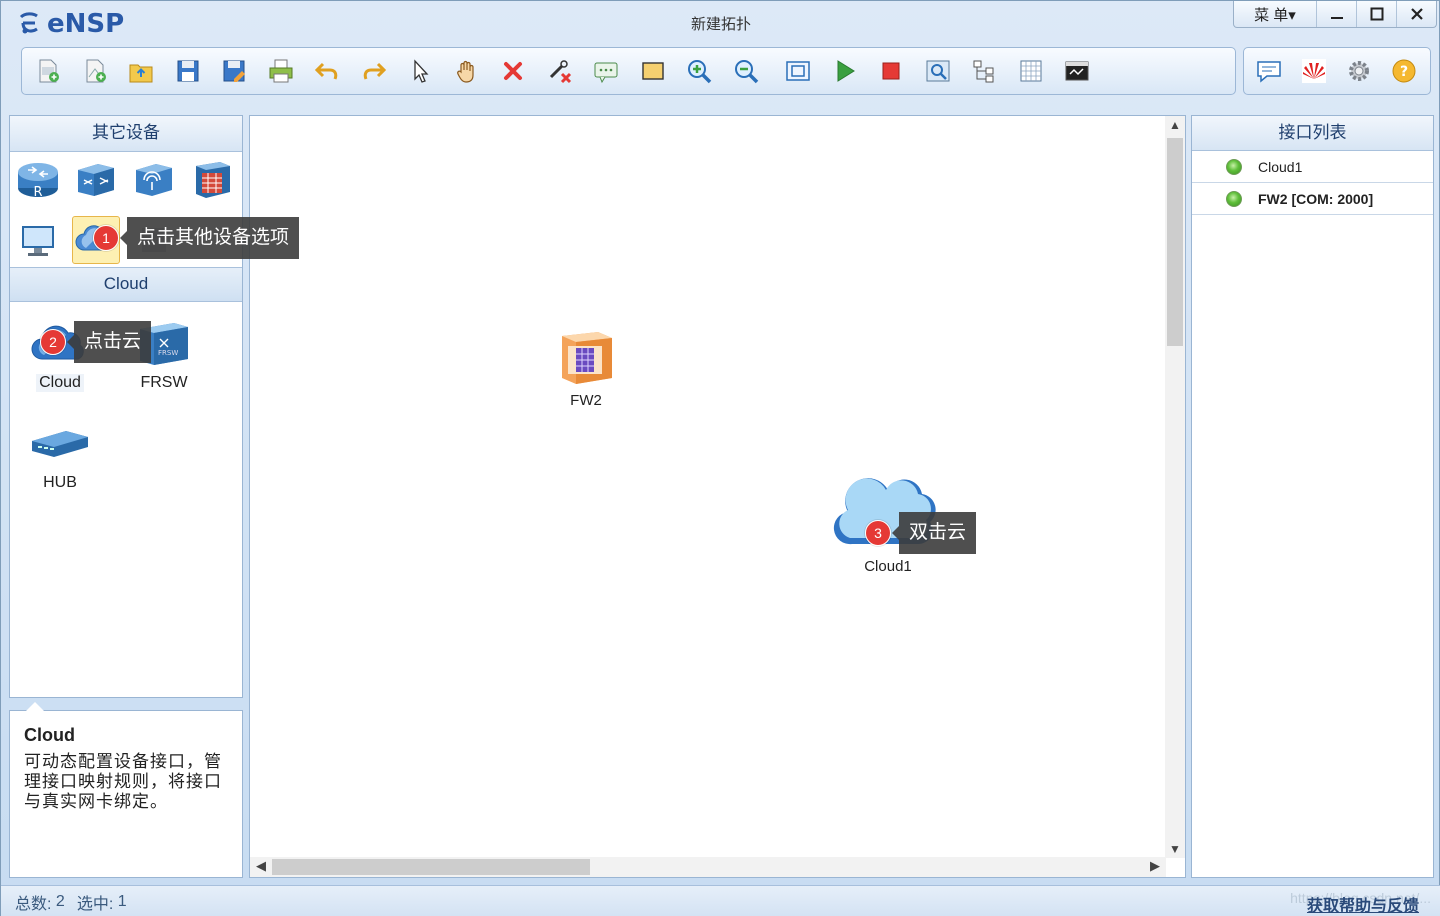  I want to click on callout-number: 1, so click(106, 238).